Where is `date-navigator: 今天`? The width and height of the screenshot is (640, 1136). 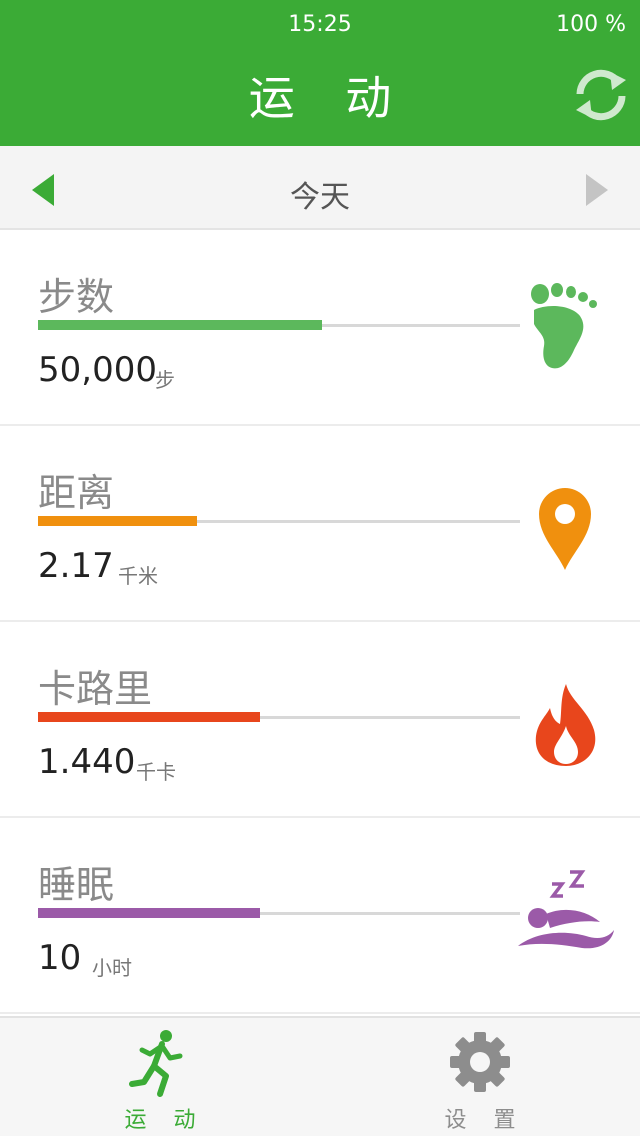 date-navigator: 今天 is located at coordinates (320, 188).